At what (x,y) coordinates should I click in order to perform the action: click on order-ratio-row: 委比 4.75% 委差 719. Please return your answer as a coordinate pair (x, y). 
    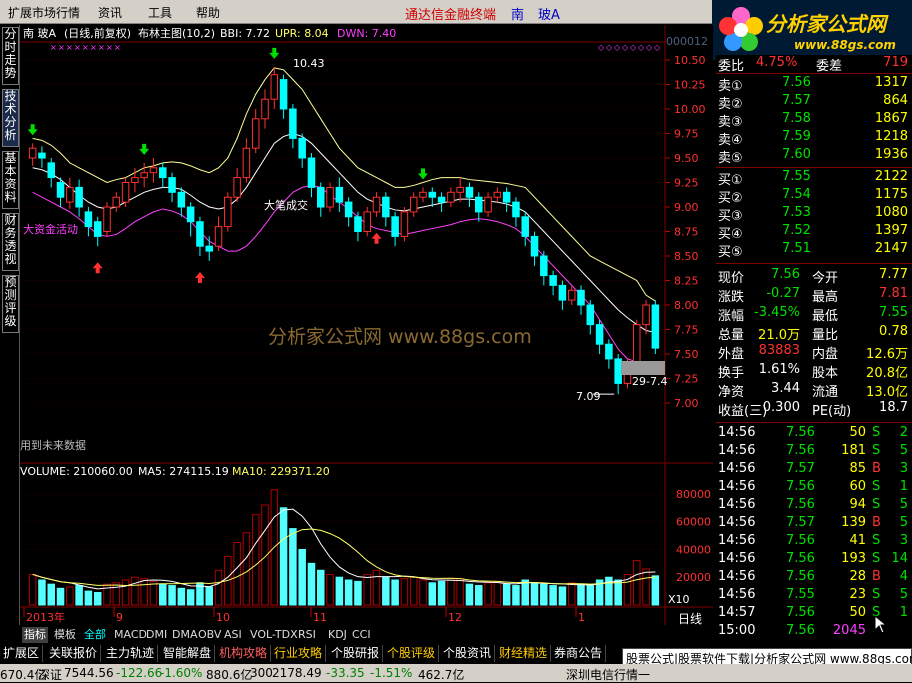
    Looking at the image, I should click on (814, 64).